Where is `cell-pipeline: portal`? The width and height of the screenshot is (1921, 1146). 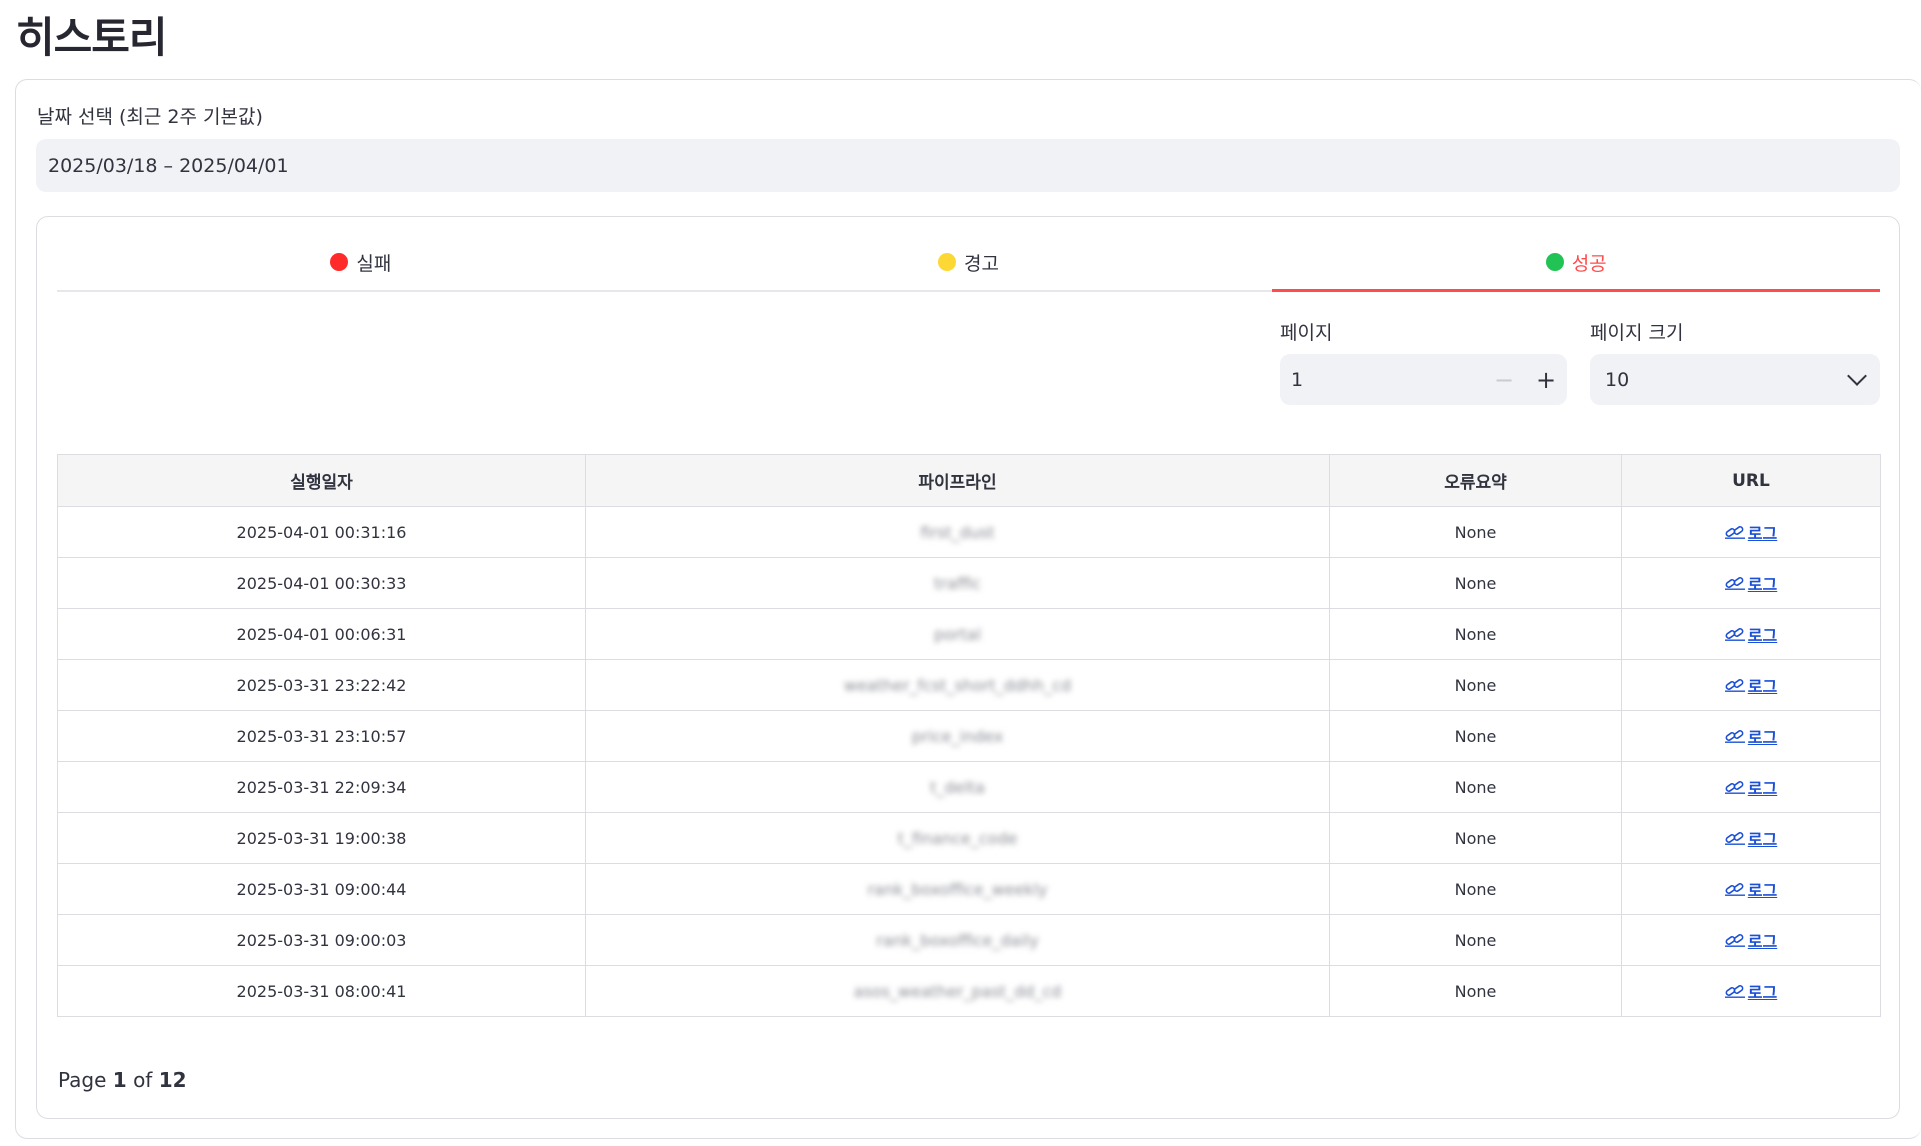
cell-pipeline: portal is located at coordinates (957, 634).